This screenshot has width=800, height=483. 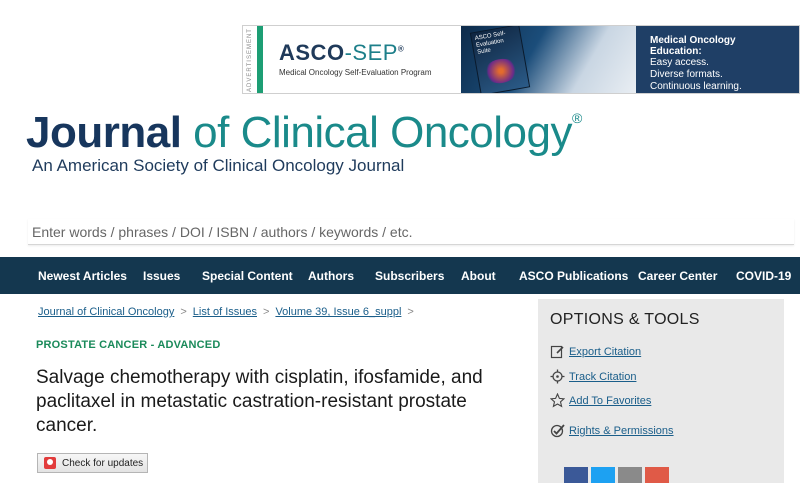 I want to click on tool-export-citation: Export Citation, so click(x=595, y=351).